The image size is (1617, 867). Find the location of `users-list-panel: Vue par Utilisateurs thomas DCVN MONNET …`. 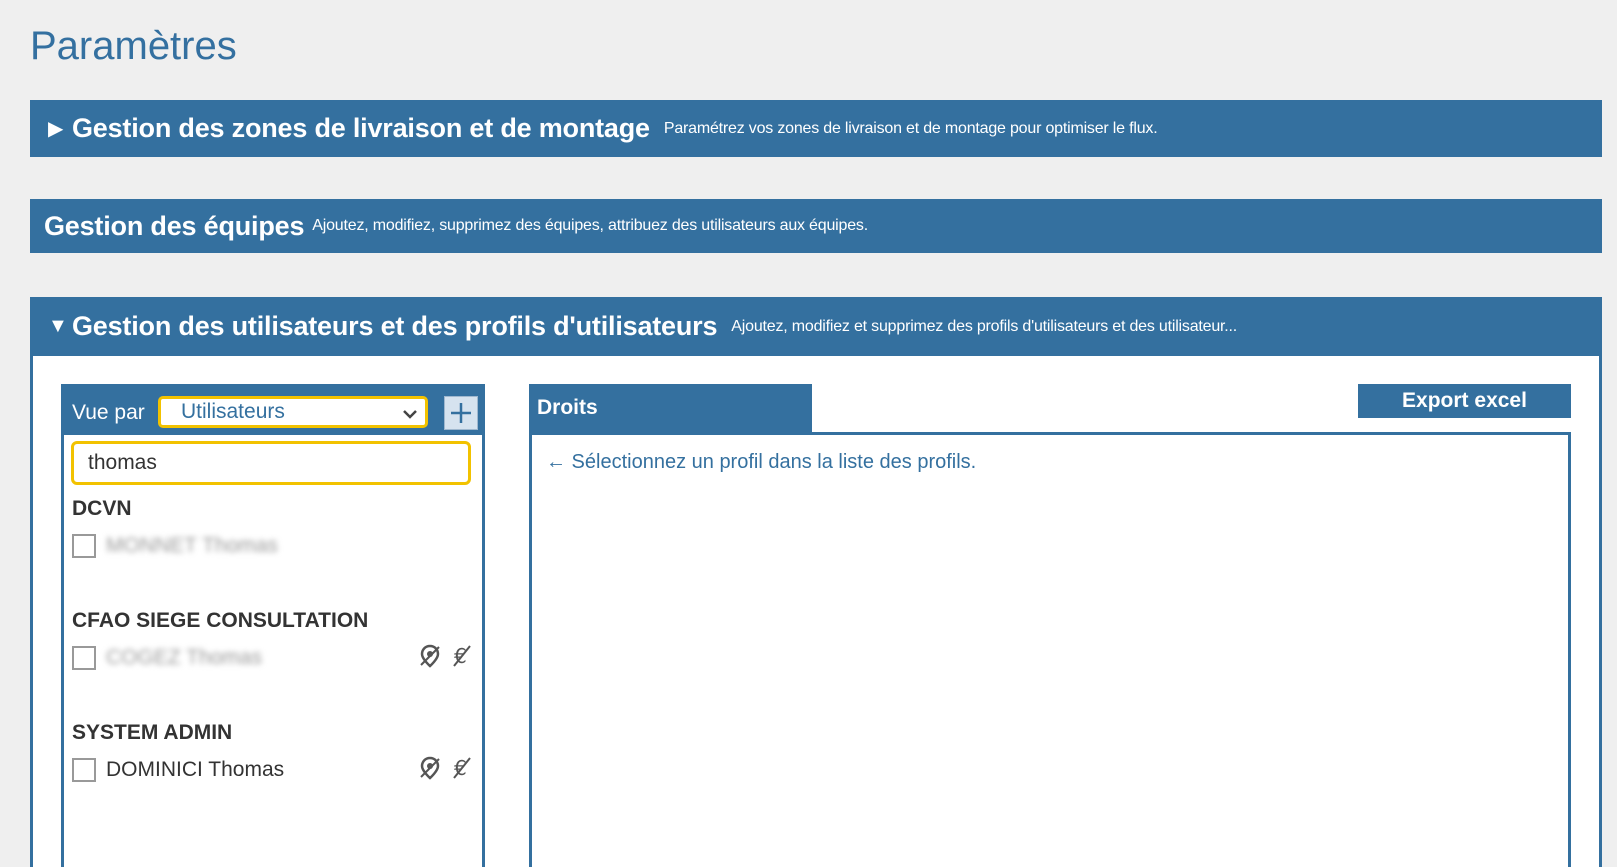

users-list-panel: Vue par Utilisateurs thomas DCVN MONNET … is located at coordinates (273, 625).